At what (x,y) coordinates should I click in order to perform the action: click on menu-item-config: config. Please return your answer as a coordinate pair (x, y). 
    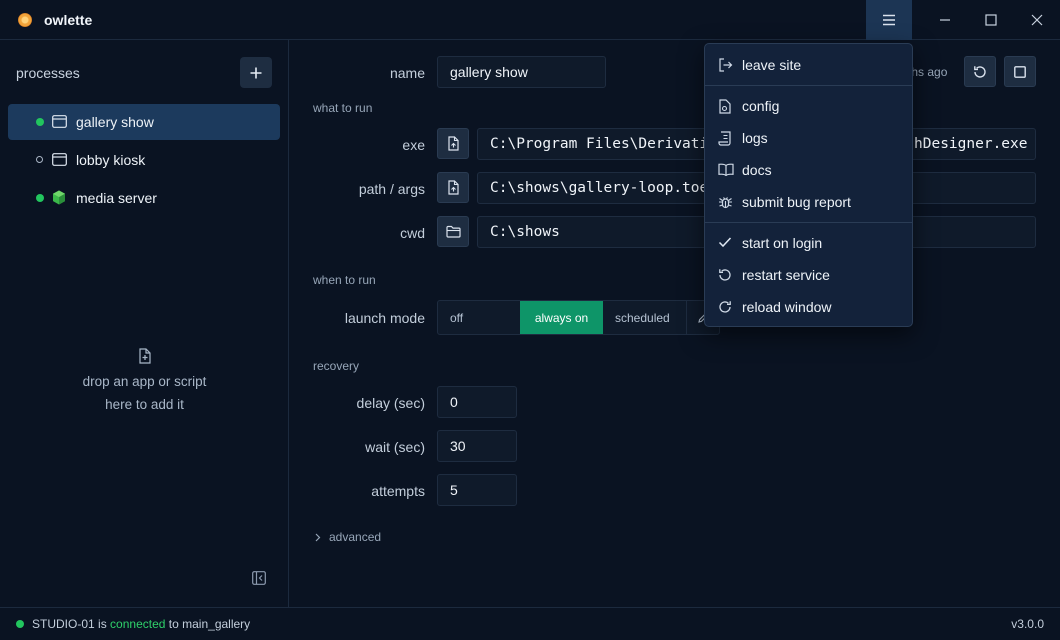
    Looking at the image, I should click on (808, 106).